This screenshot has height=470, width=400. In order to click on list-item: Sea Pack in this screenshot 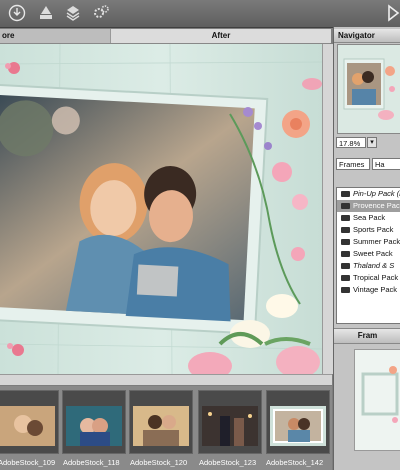, I will do `click(368, 218)`.